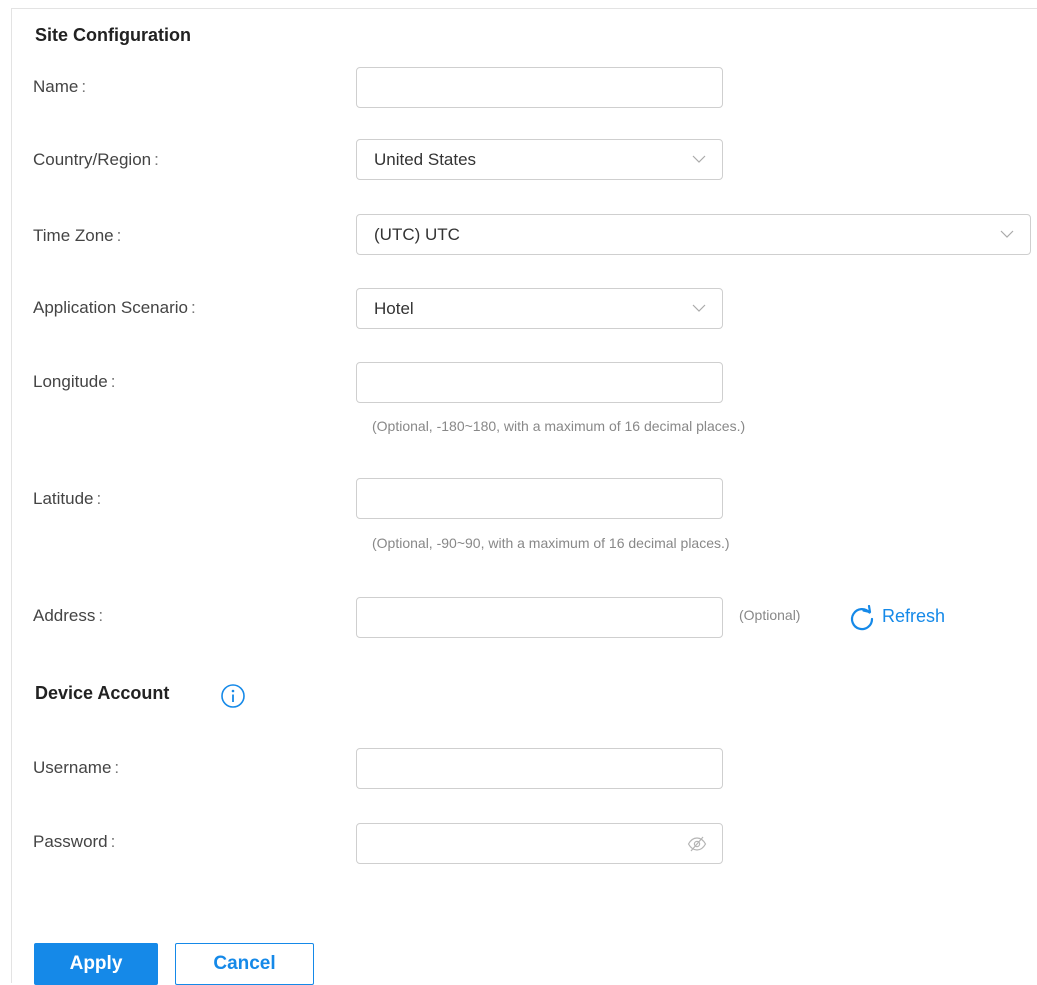 The image size is (1037, 985). Describe the element at coordinates (394, 308) in the screenshot. I see `application-scenario-selected-value: Hotel` at that location.